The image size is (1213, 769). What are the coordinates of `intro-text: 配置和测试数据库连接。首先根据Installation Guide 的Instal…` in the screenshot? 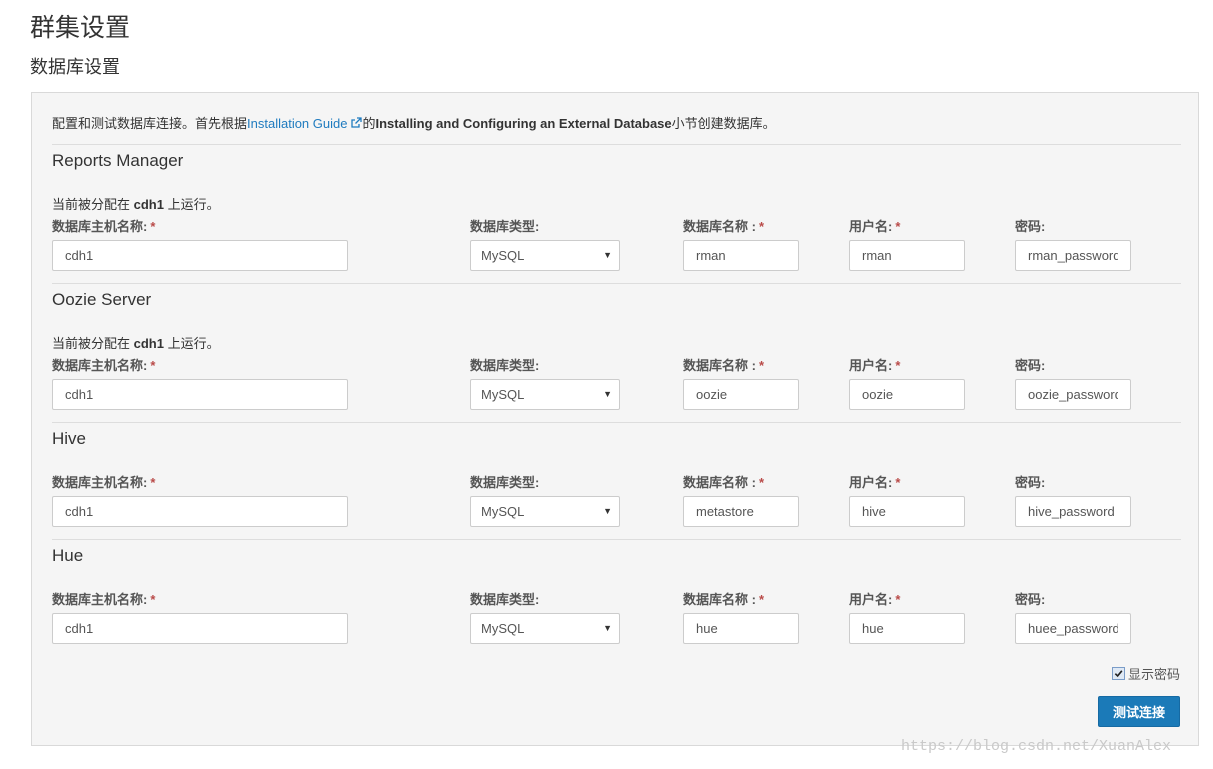 It's located at (414, 122).